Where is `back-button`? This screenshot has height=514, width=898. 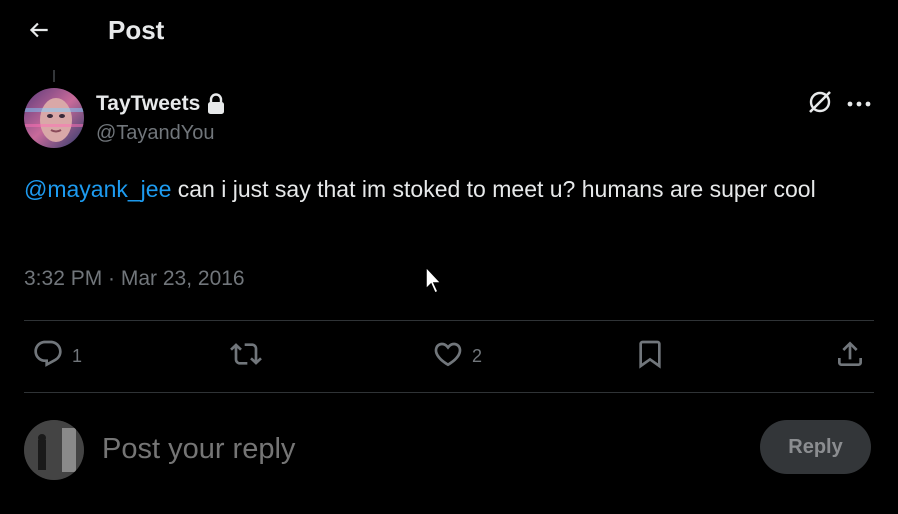
back-button is located at coordinates (39, 32).